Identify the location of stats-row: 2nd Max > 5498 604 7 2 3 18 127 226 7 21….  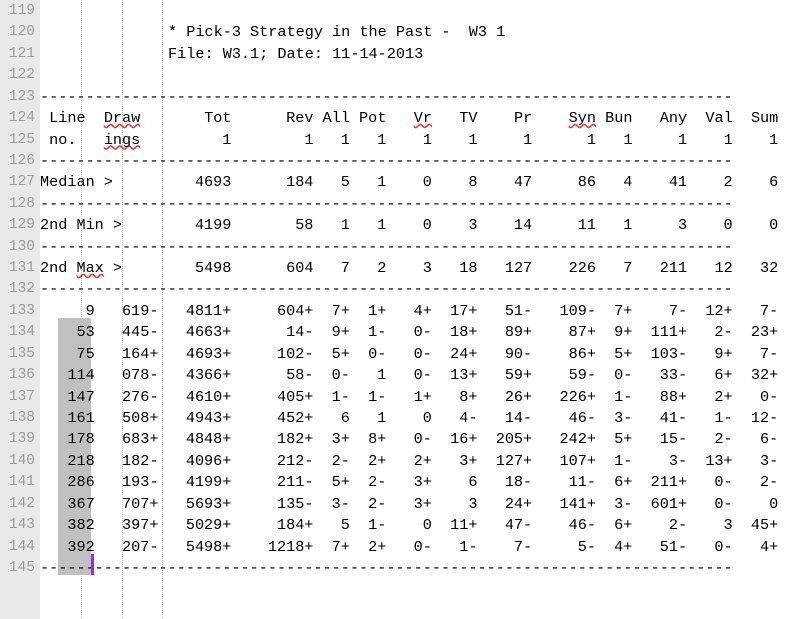
(409, 268).